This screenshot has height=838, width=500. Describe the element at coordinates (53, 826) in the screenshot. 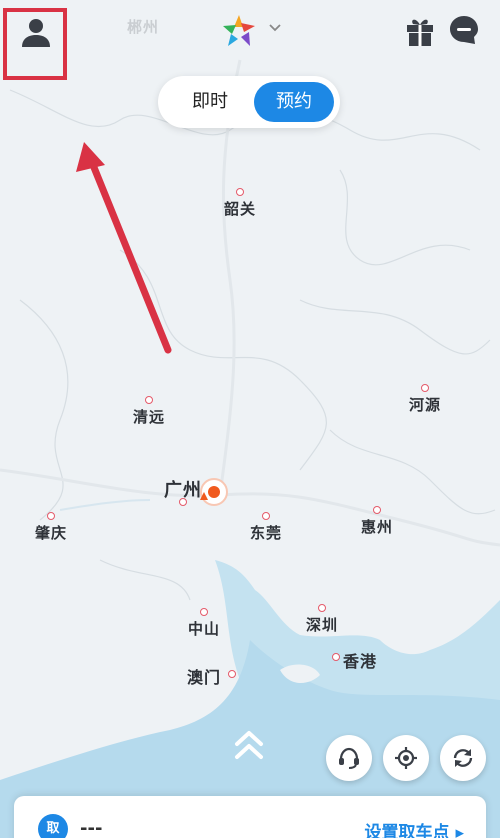

I see `pickup-badge: 取` at that location.